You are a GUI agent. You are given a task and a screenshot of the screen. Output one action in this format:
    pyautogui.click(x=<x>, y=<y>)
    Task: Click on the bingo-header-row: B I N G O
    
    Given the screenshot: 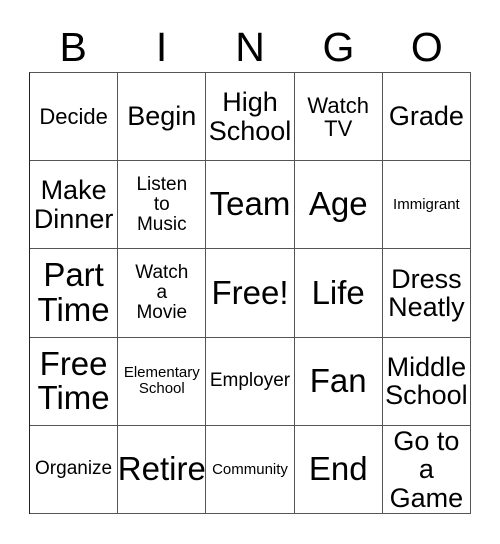 What is the action you would take?
    pyautogui.click(x=250, y=47)
    